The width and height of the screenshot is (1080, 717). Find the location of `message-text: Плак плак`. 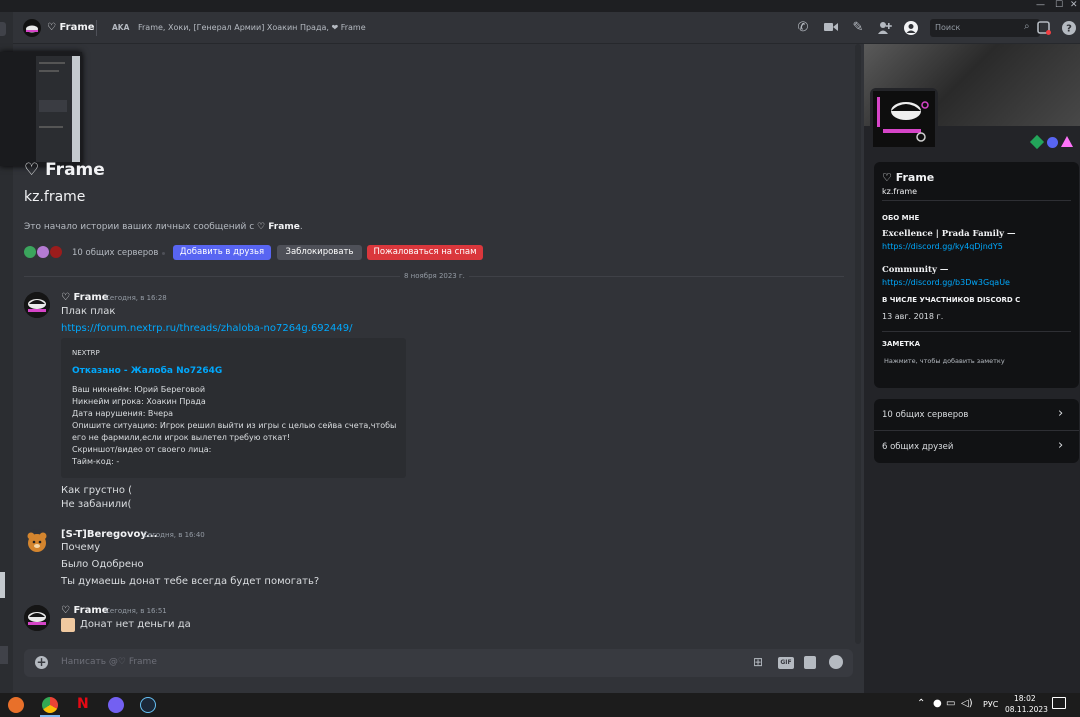

message-text: Плак плак is located at coordinates (88, 311).